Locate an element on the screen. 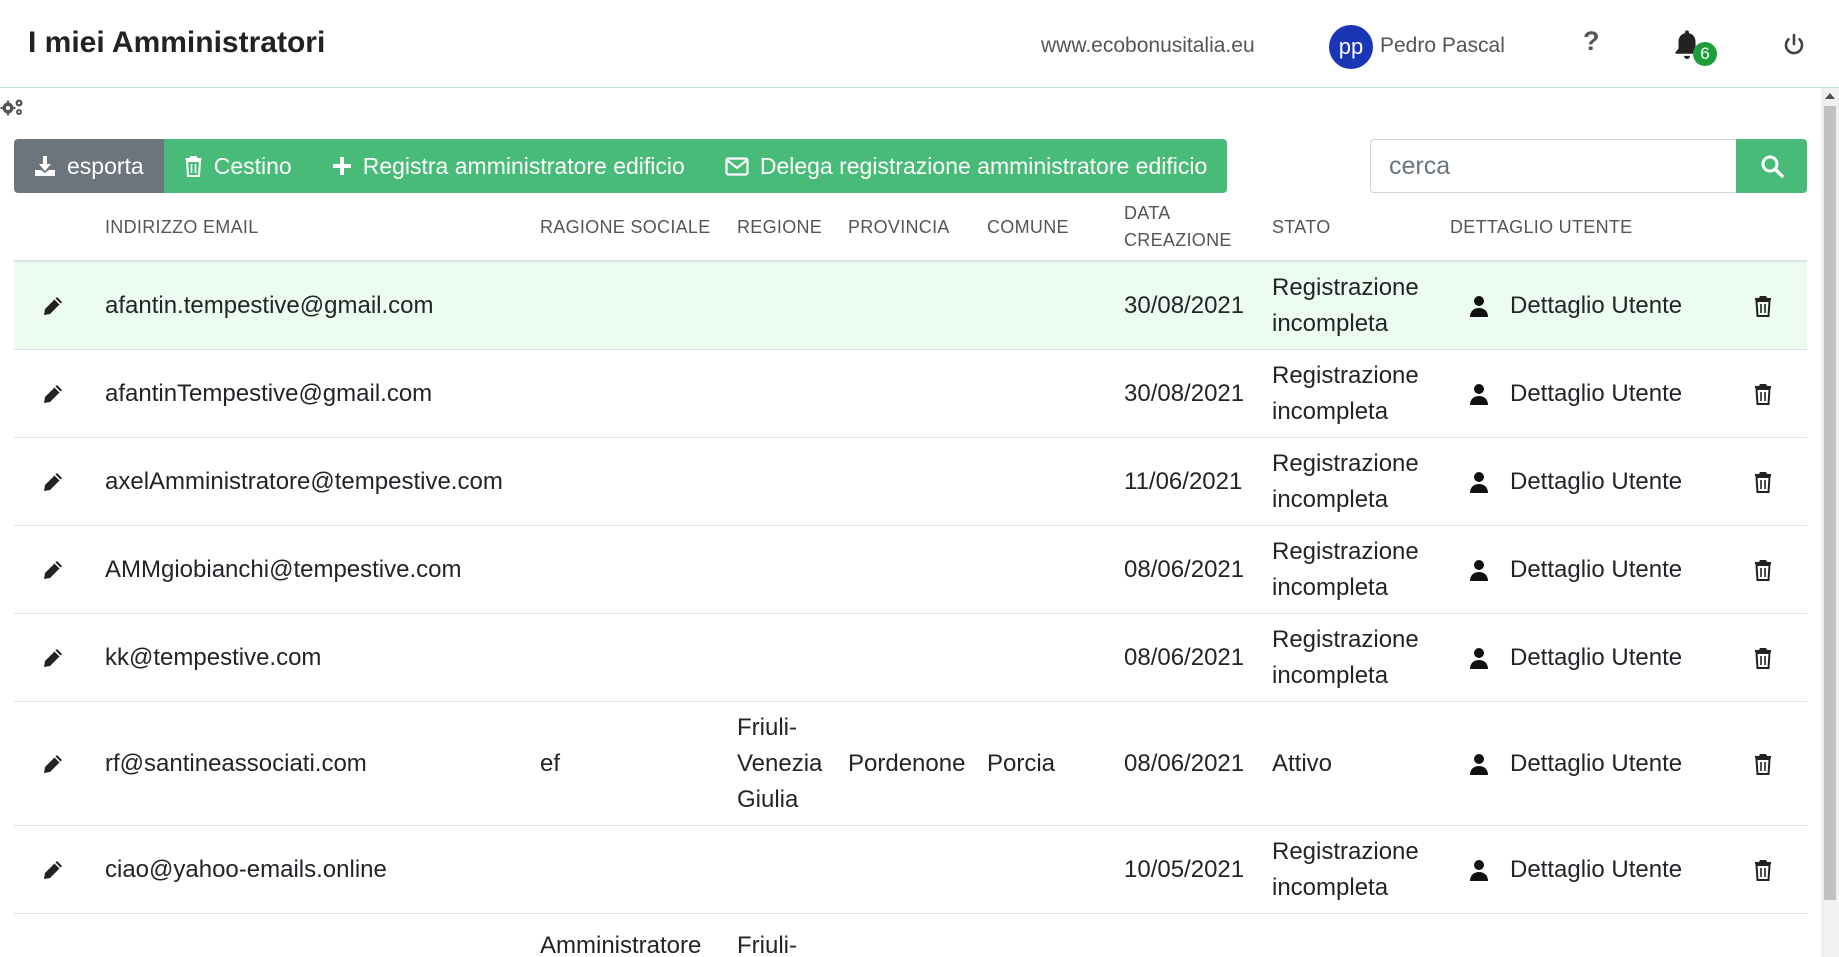  site-link: www.ecobonusitalia.eu is located at coordinates (1148, 46).